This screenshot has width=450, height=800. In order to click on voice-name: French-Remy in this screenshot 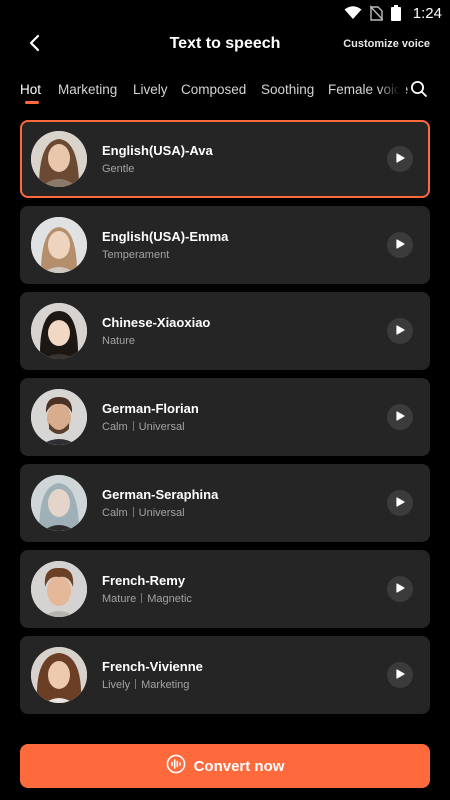, I will do `click(144, 580)`.